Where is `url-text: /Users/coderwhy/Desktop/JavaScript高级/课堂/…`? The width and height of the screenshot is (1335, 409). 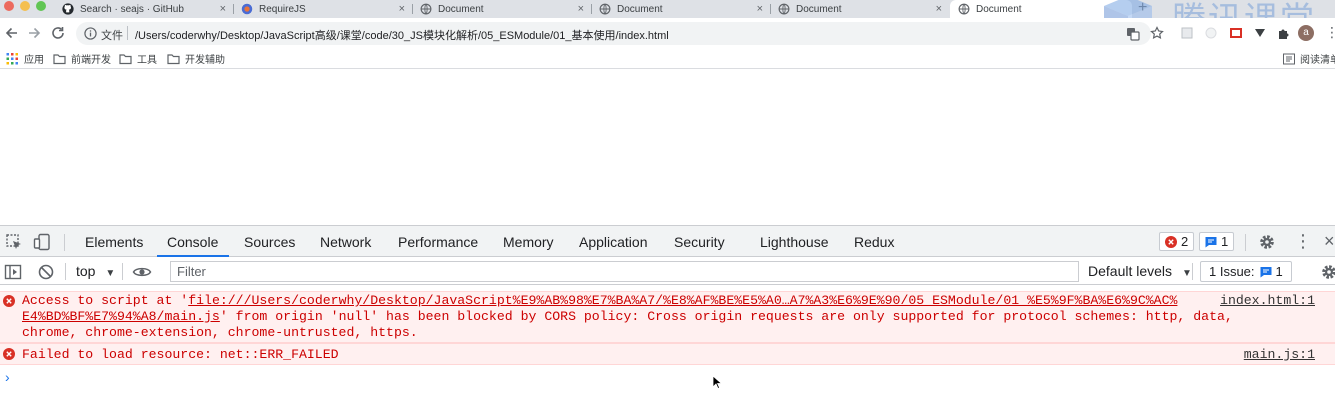
url-text: /Users/coderwhy/Desktop/JavaScript高级/课堂/… is located at coordinates (402, 35).